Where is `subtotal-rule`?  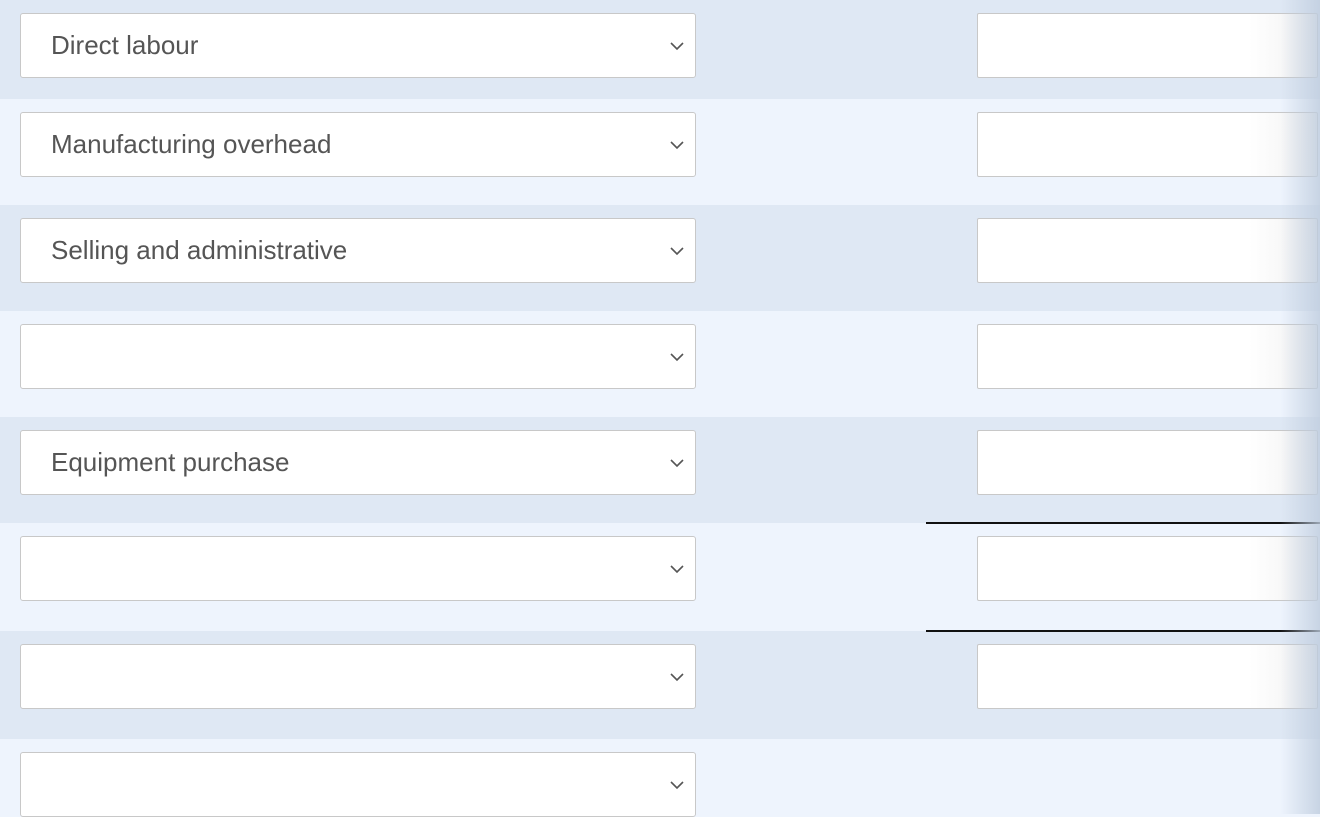 subtotal-rule is located at coordinates (1123, 523).